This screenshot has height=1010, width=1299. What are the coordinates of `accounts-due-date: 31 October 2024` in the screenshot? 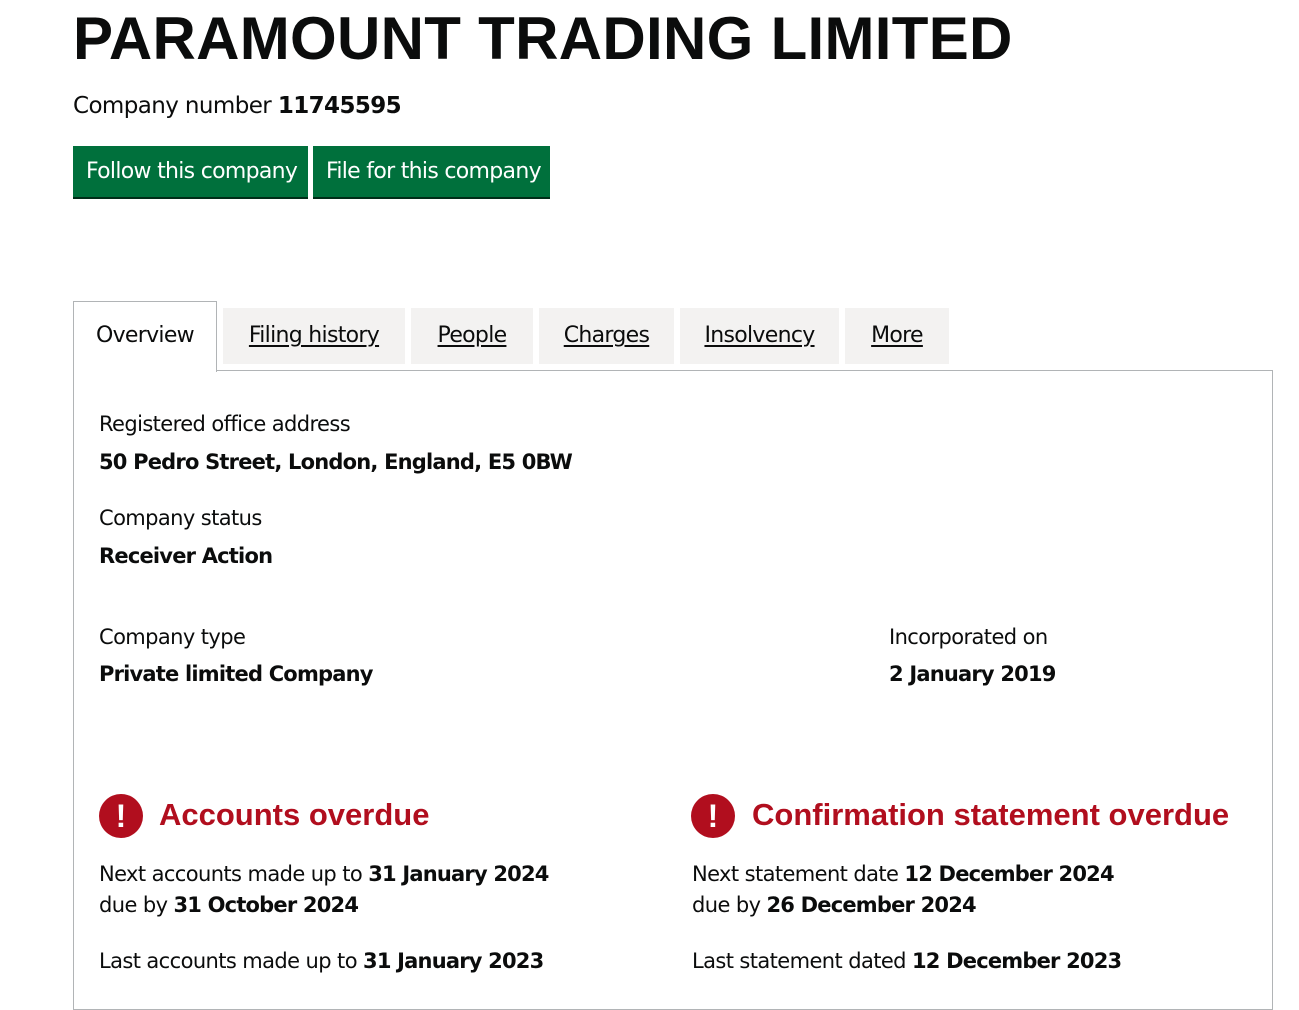 It's located at (266, 905).